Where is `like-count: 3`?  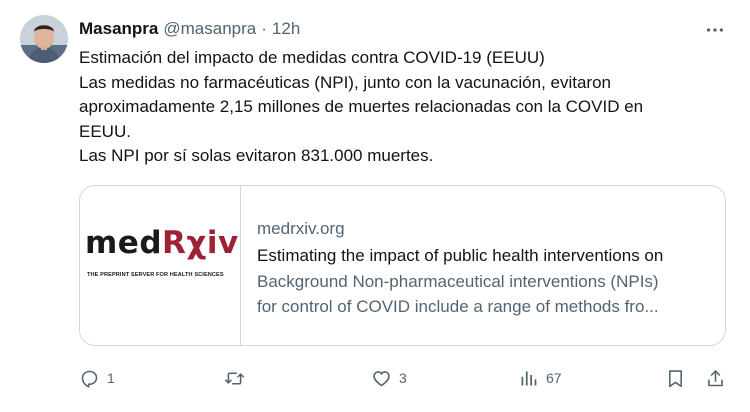
like-count: 3 is located at coordinates (403, 378).